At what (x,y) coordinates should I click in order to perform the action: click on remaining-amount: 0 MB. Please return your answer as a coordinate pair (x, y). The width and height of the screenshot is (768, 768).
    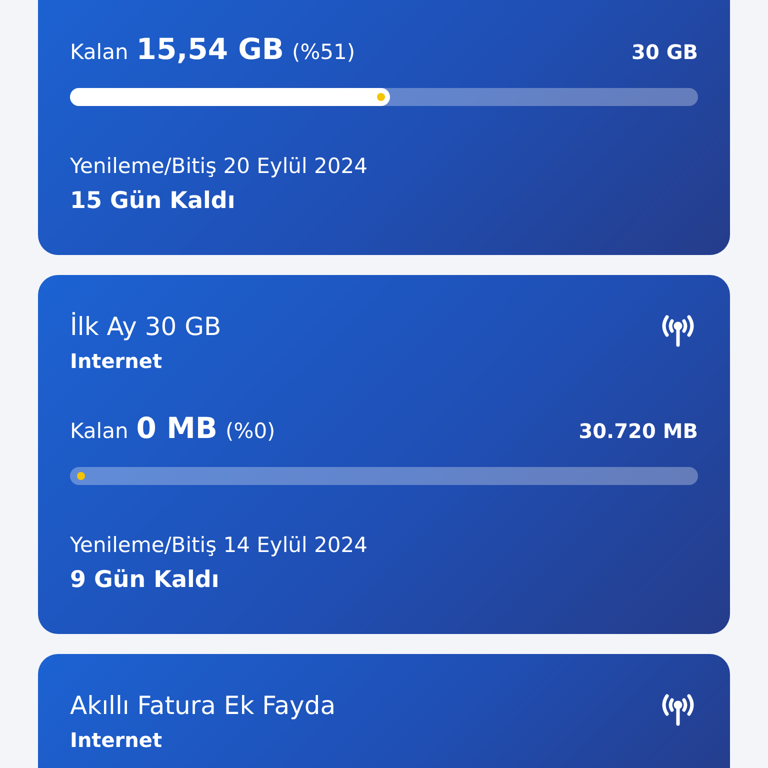
    Looking at the image, I should click on (177, 428).